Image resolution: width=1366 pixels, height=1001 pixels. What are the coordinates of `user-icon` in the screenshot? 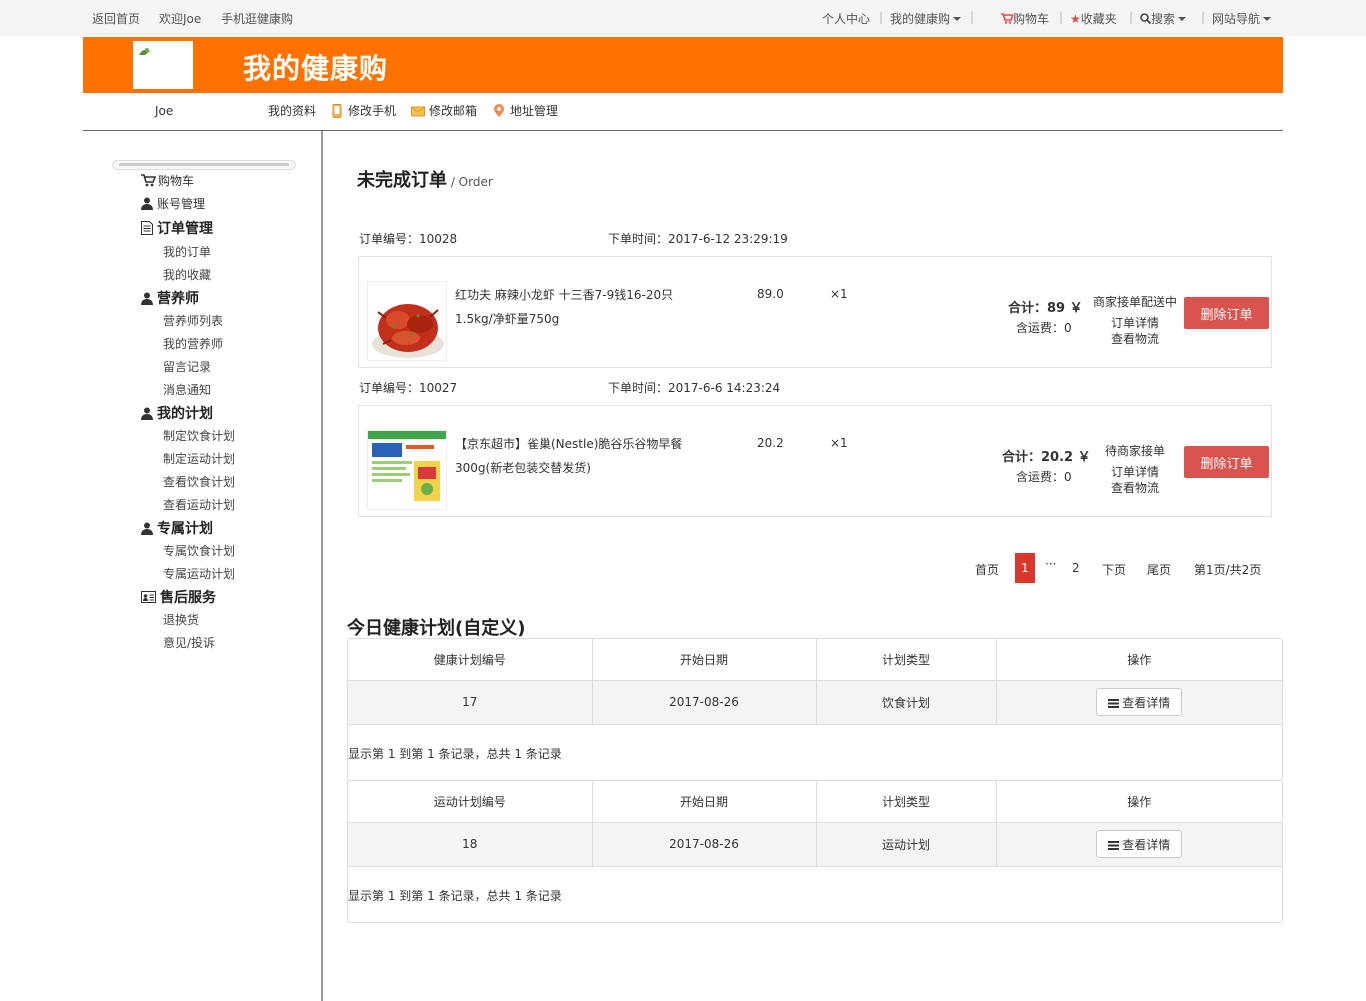 It's located at (147, 413).